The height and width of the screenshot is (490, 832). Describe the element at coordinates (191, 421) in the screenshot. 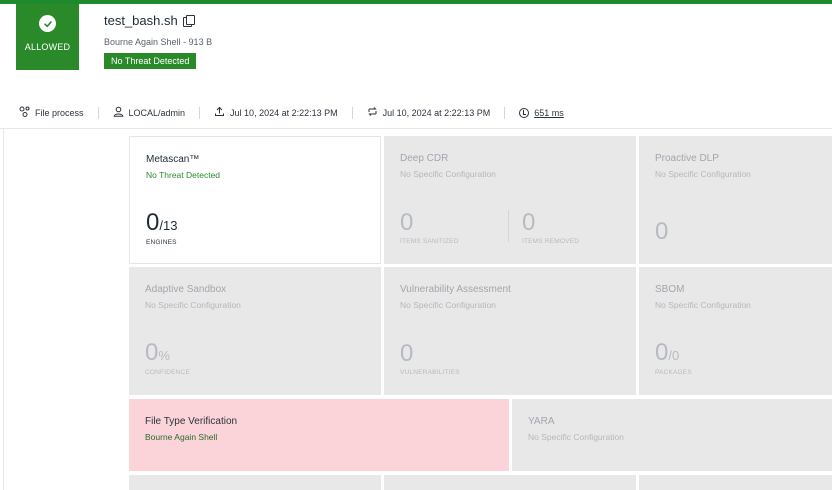

I see `card-title: File Type Verification` at that location.